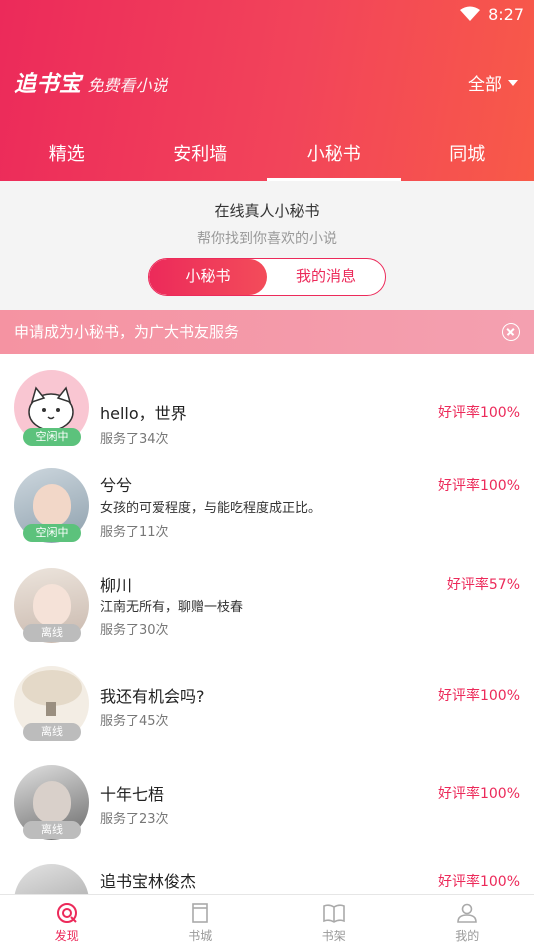 The image size is (534, 949). I want to click on status-bar: 8:27, so click(492, 14).